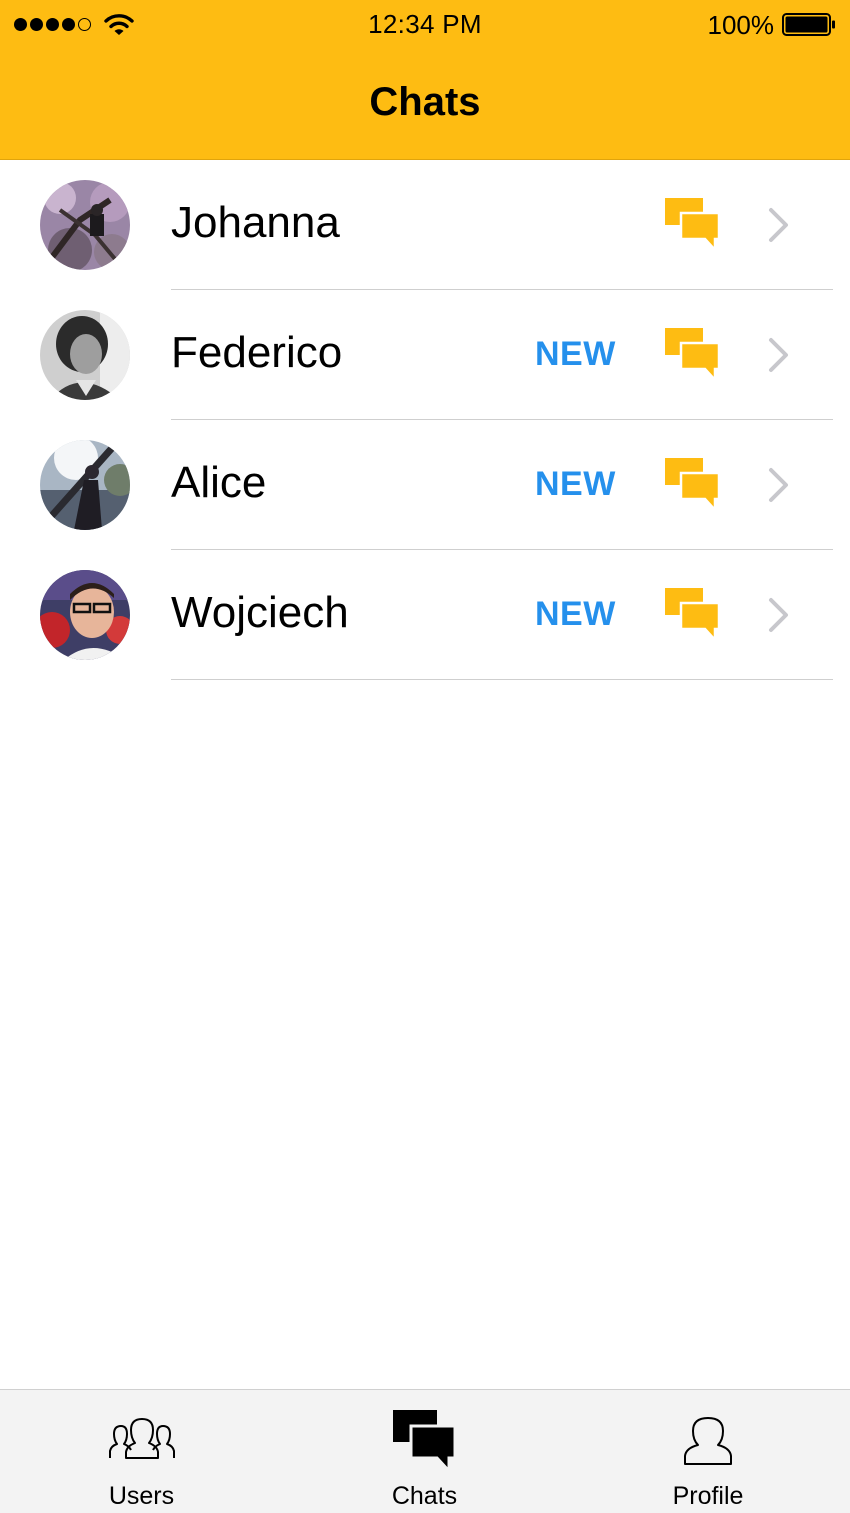 The width and height of the screenshot is (850, 1513). I want to click on tab-label: Chats, so click(424, 1496).